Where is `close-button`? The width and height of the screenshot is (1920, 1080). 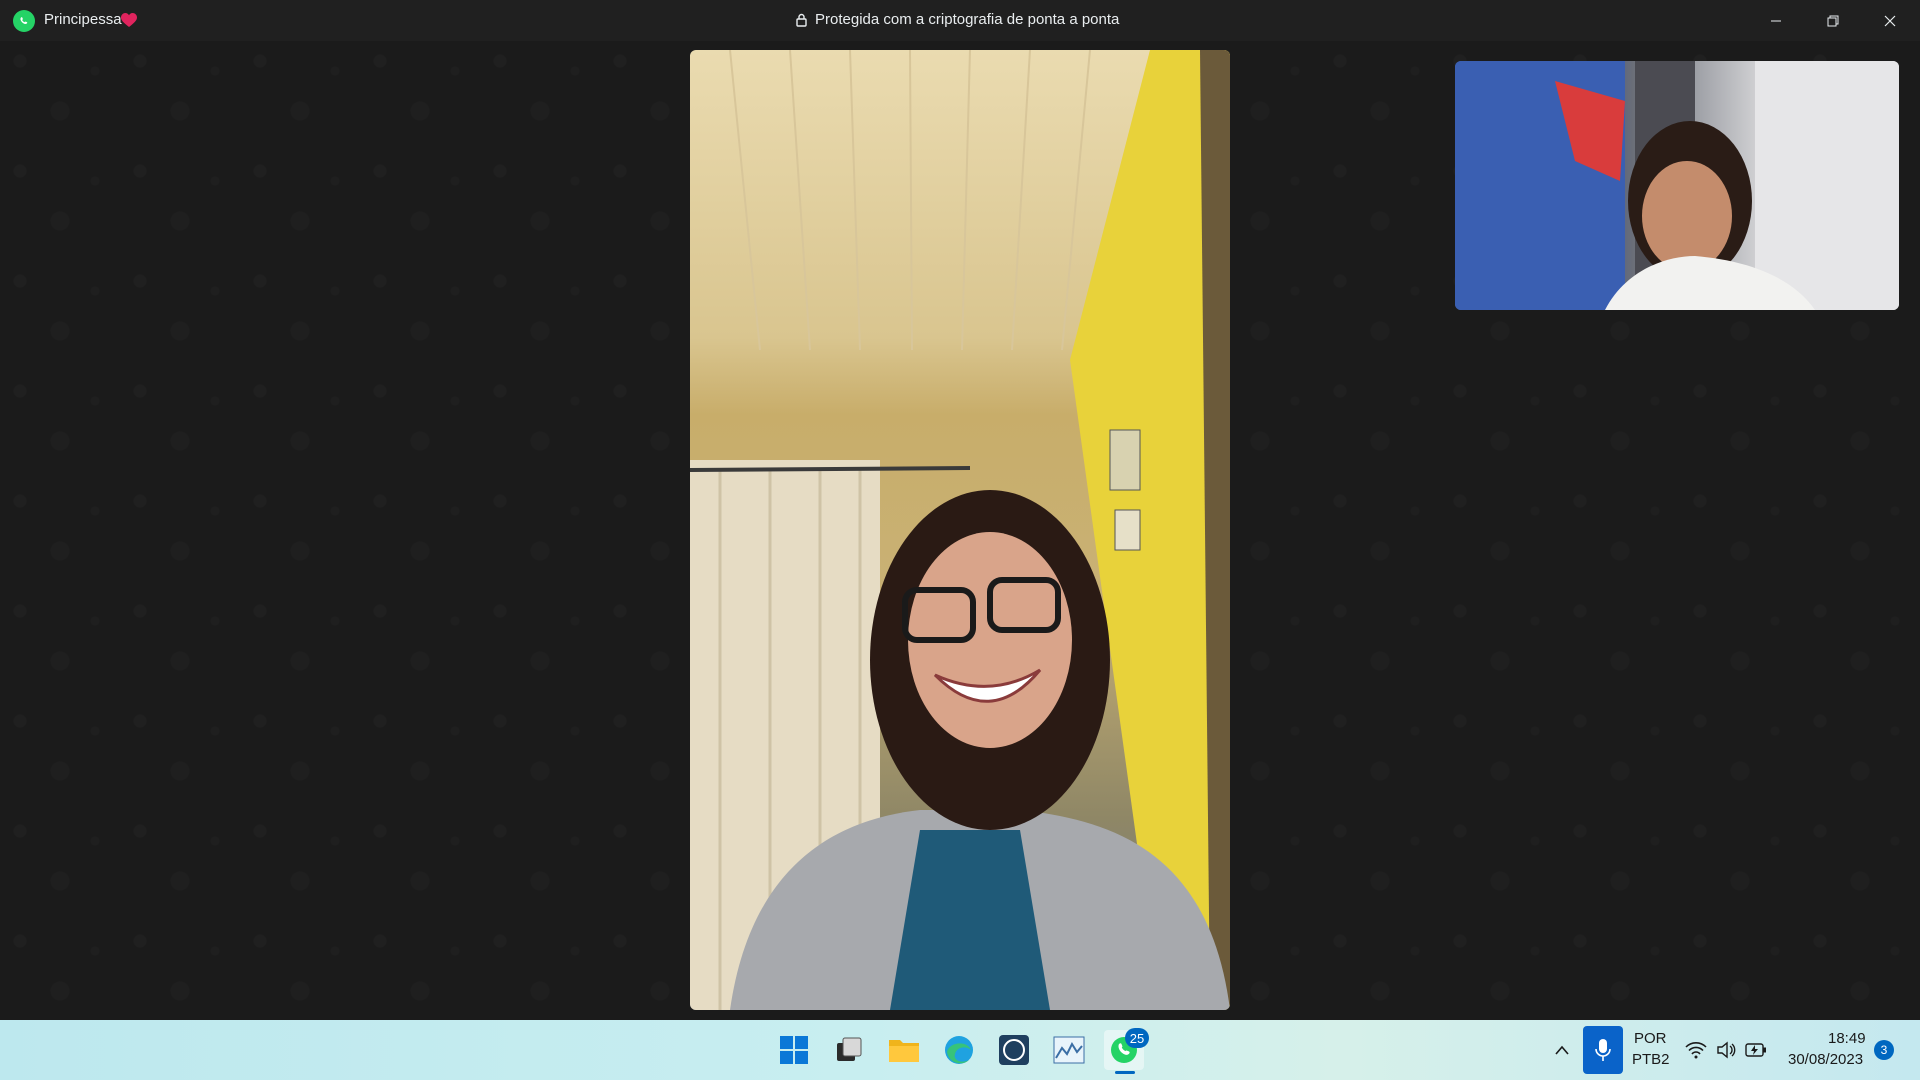
close-button is located at coordinates (1890, 20).